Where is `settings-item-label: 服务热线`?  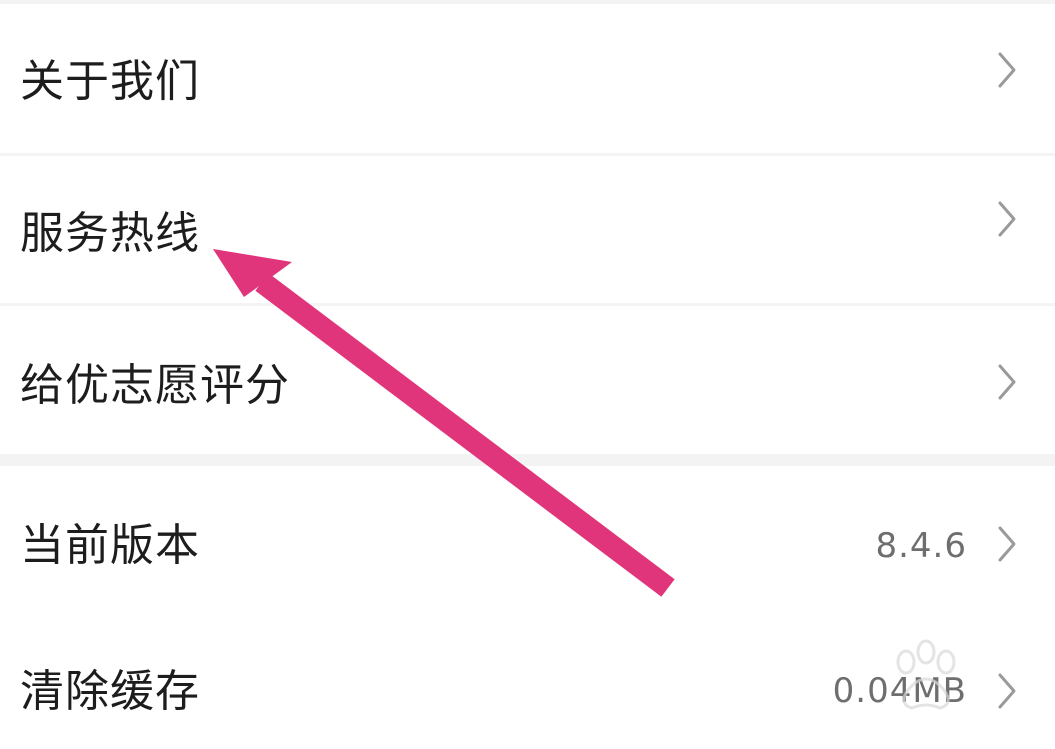
settings-item-label: 服务热线 is located at coordinates (110, 233).